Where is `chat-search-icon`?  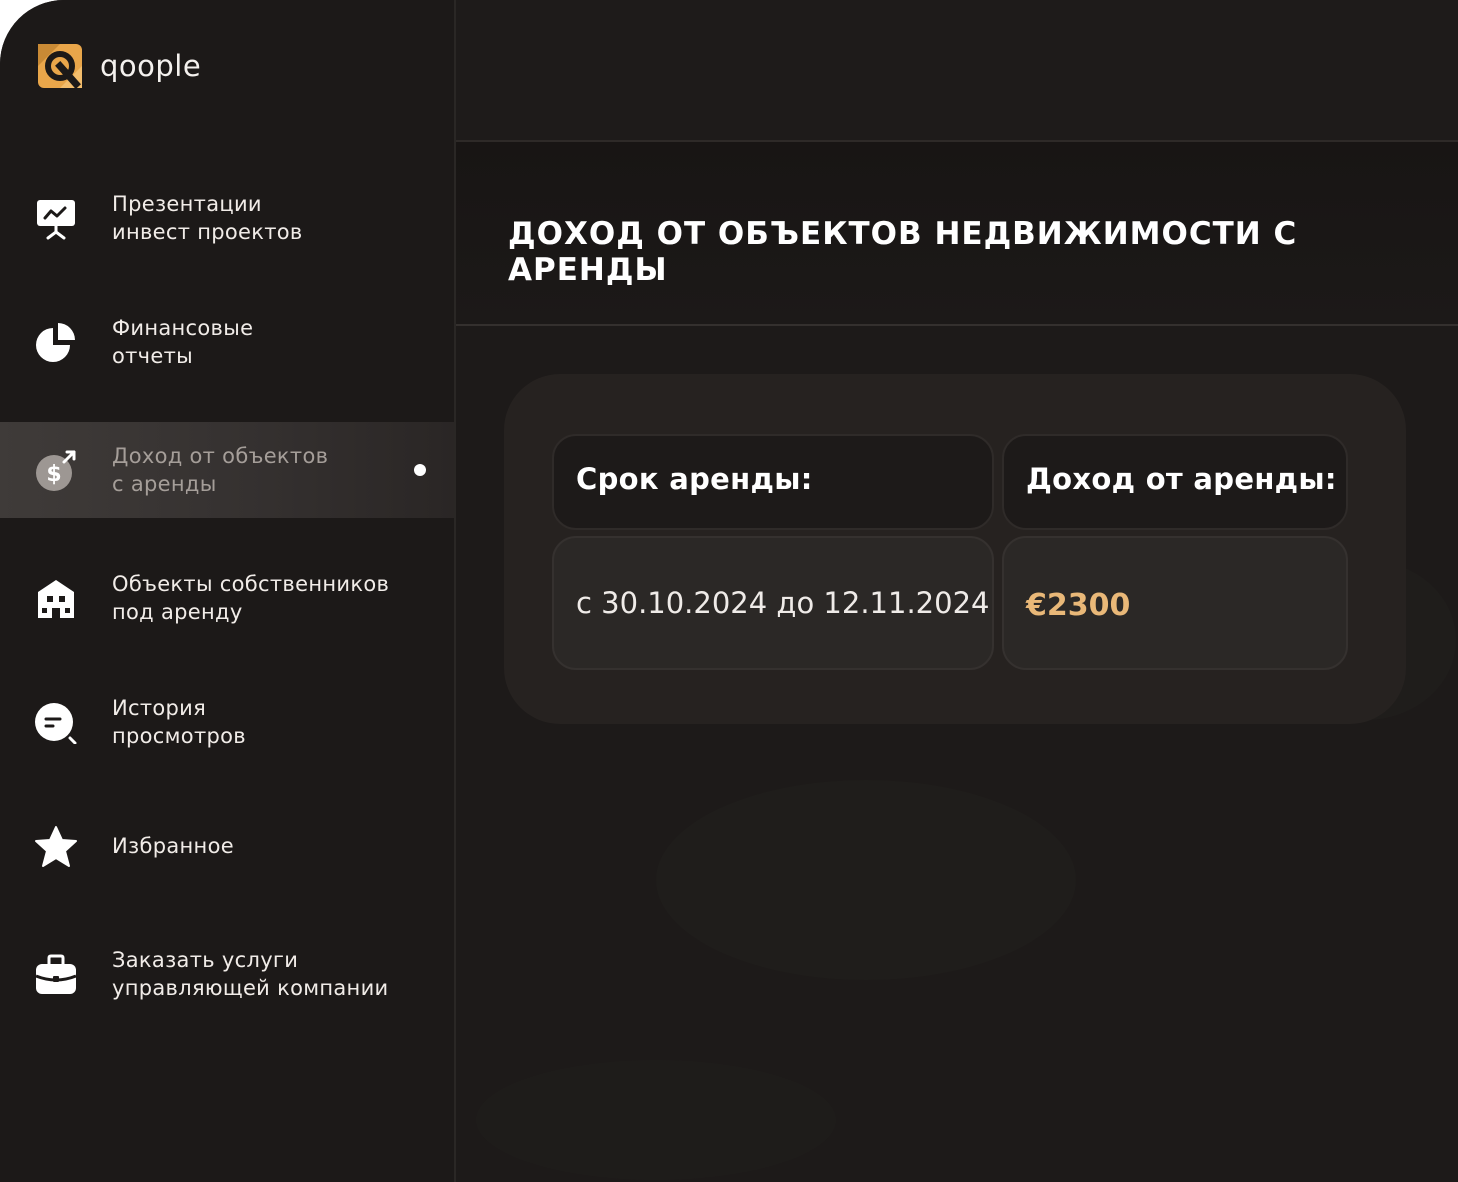
chat-search-icon is located at coordinates (56, 722).